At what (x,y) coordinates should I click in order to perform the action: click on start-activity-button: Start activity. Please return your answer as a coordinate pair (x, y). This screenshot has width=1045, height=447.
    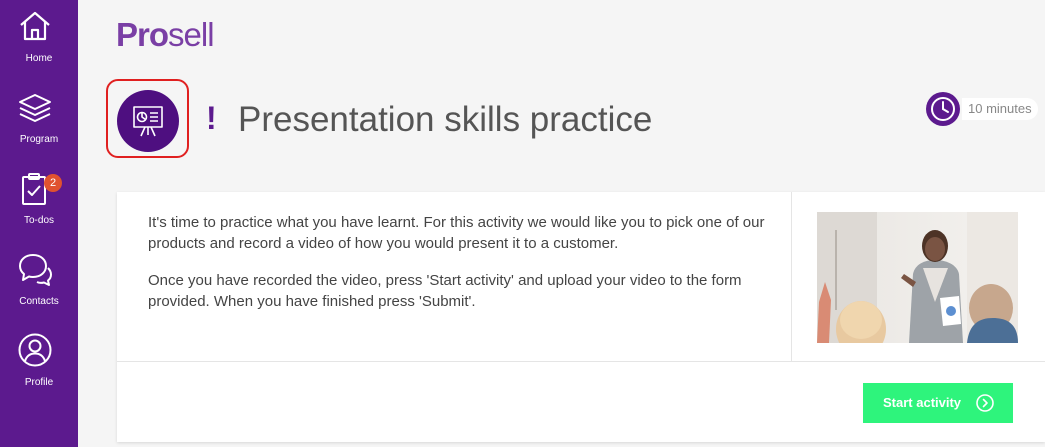
    Looking at the image, I should click on (938, 403).